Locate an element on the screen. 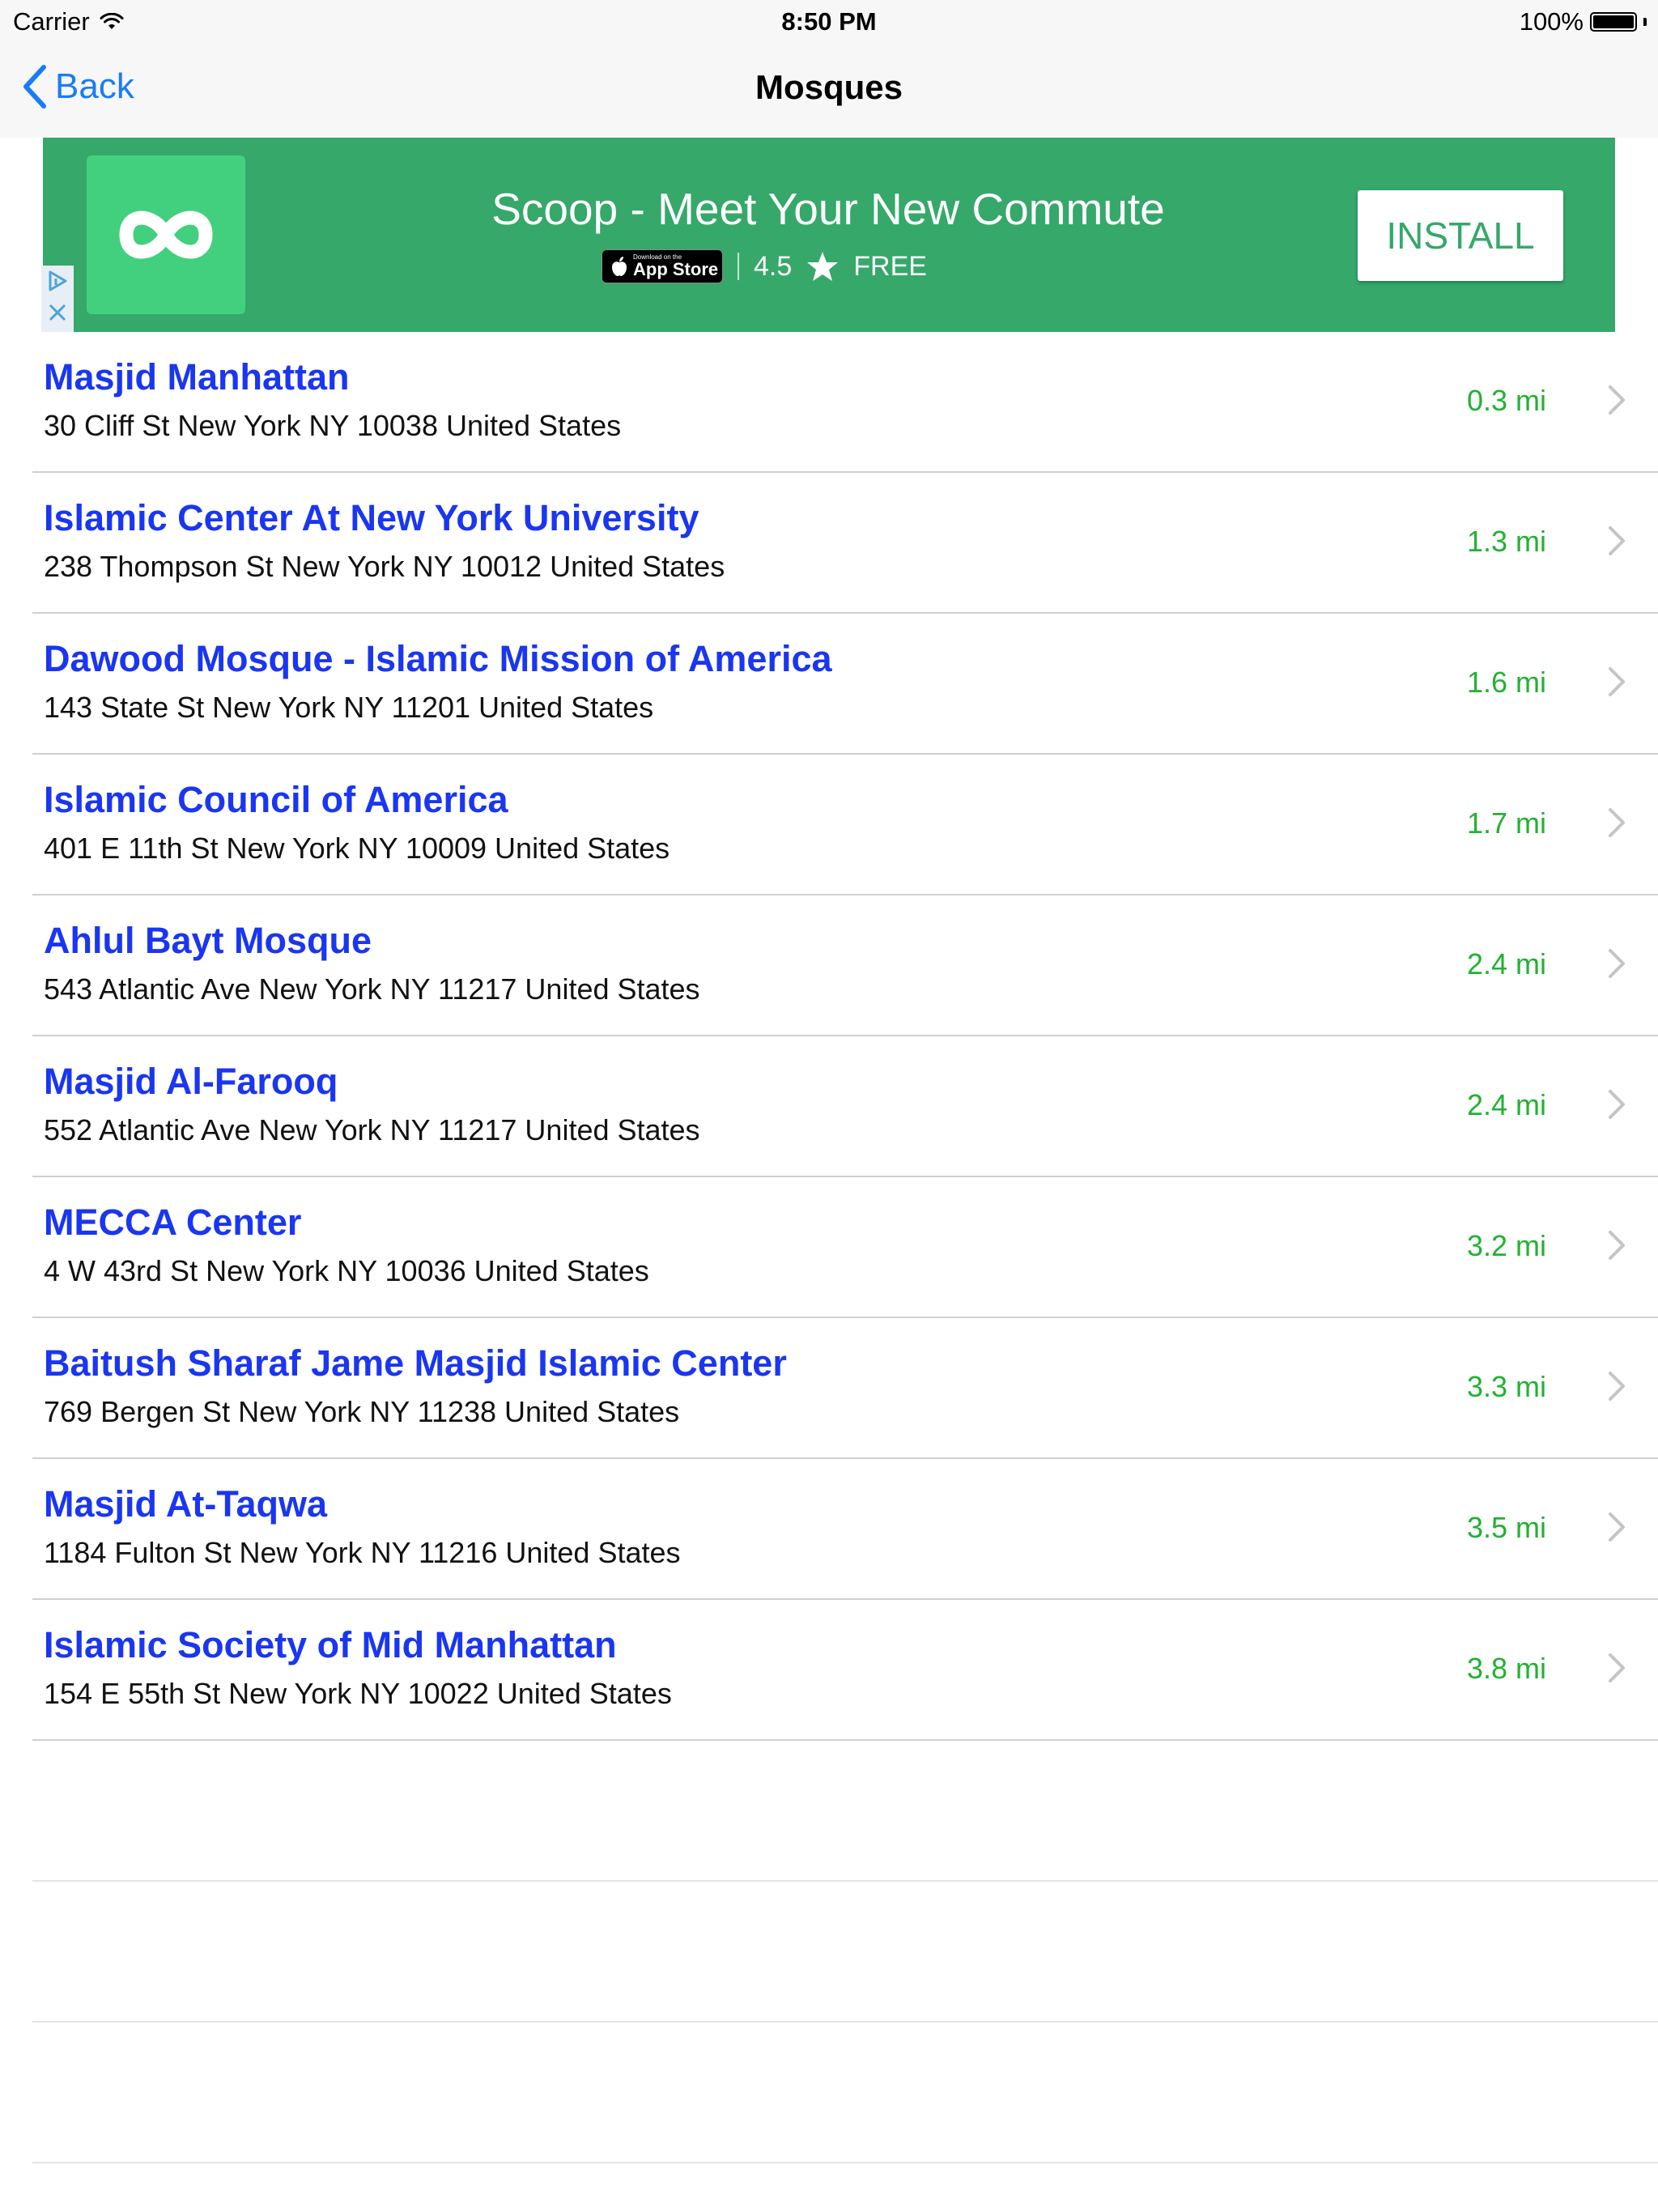 Image resolution: width=1658 pixels, height=2212 pixels. mosque-distance: 1.7 mi is located at coordinates (1507, 823).